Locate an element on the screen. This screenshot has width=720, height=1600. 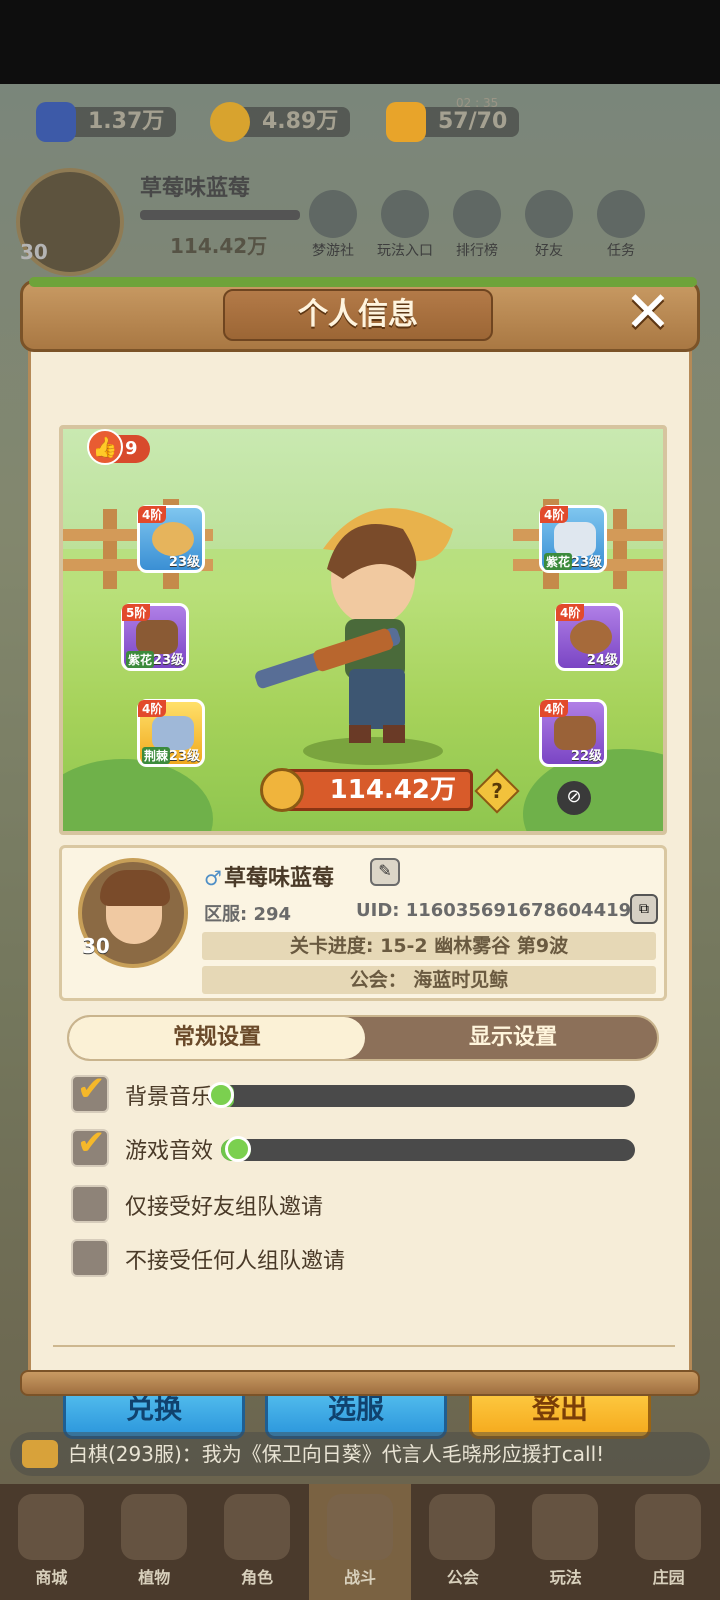
uid-text: UID: 1160356916786044198 is located at coordinates (500, 910).